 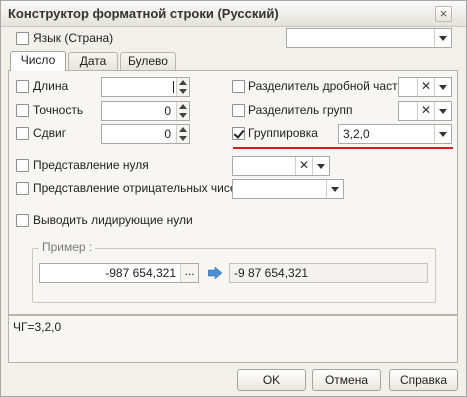 I want to click on negative-representation-checkbox, so click(x=22, y=188).